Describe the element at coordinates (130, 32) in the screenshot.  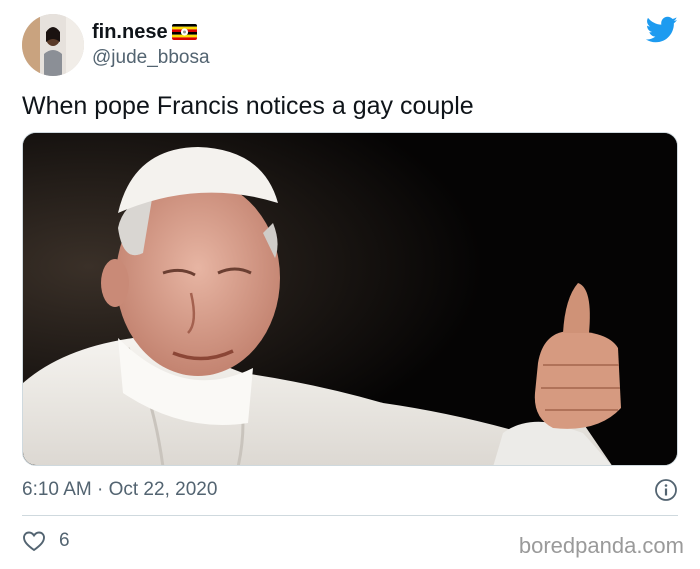
I see `display-name-text: fin.nese` at that location.